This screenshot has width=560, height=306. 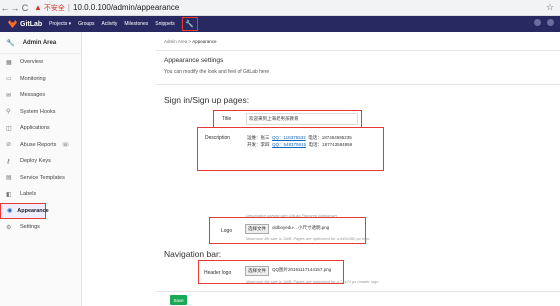 What do you see at coordinates (178, 300) in the screenshot?
I see `save-button: Save` at bounding box center [178, 300].